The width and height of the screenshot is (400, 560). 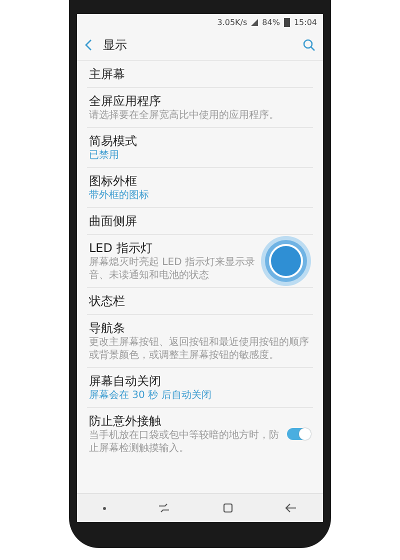 I want to click on settings-item: 导航条 更改主屏幕按钮、返回按钮和最近使用按钮的顺序或背景颜色，或调整主屏幕按钮的敏感度。, so click(x=200, y=341).